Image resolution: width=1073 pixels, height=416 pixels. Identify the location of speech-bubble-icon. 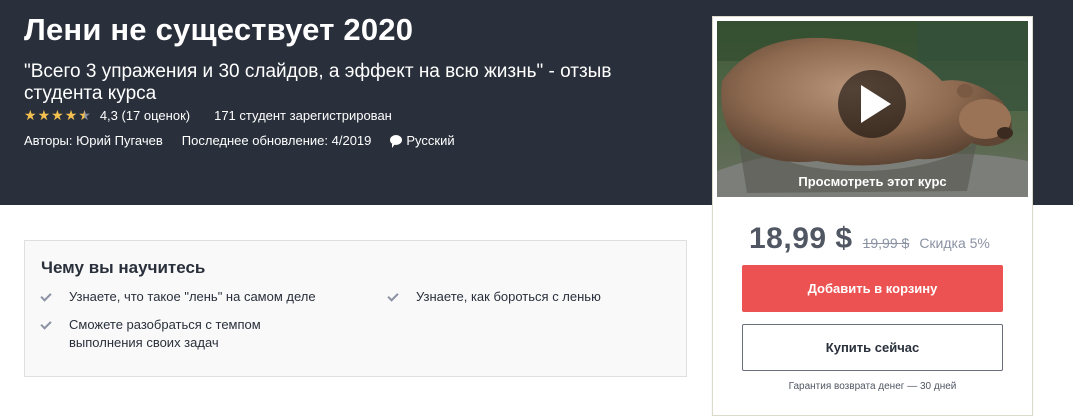
(396, 141).